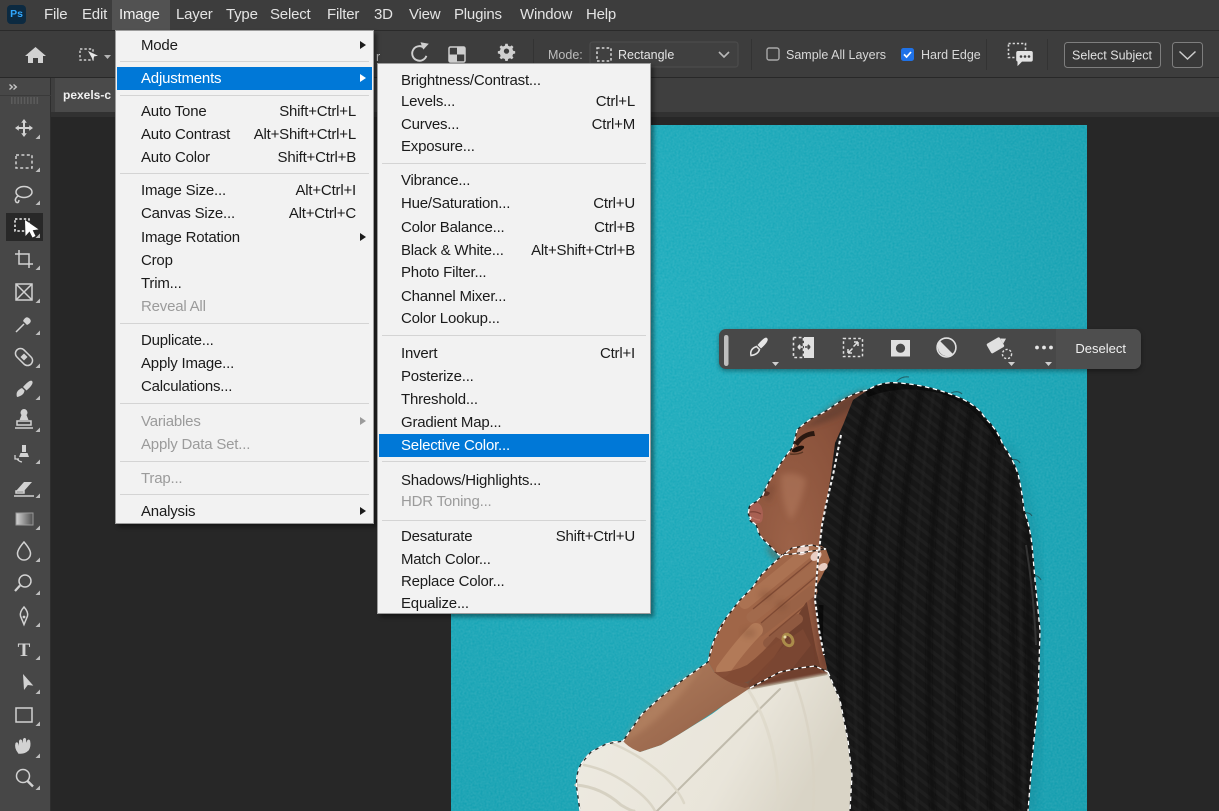  Describe the element at coordinates (951, 55) in the screenshot. I see `svg-text: Hard Edge` at that location.